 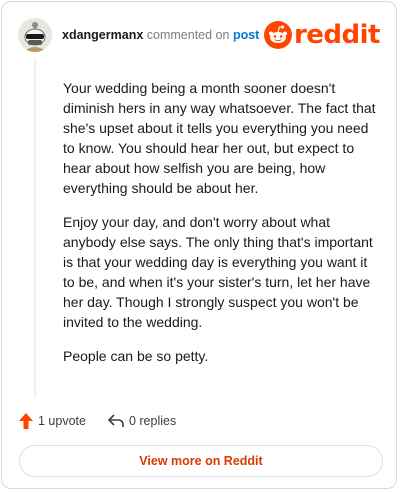 I want to click on user-avatar, so click(x=35, y=35).